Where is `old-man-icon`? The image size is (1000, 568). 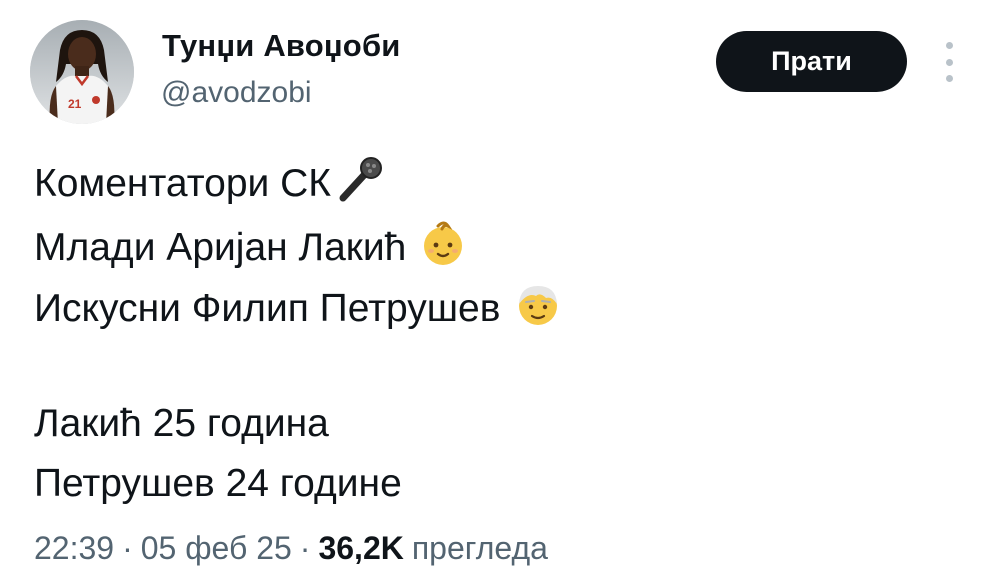 old-man-icon is located at coordinates (538, 309).